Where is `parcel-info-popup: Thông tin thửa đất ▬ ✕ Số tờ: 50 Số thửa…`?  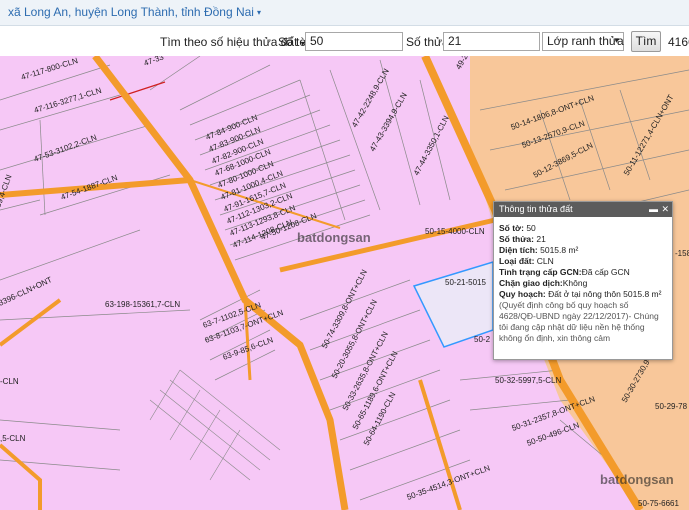 parcel-info-popup: Thông tin thửa đất ▬ ✕ Số tờ: 50 Số thửa… is located at coordinates (583, 280).